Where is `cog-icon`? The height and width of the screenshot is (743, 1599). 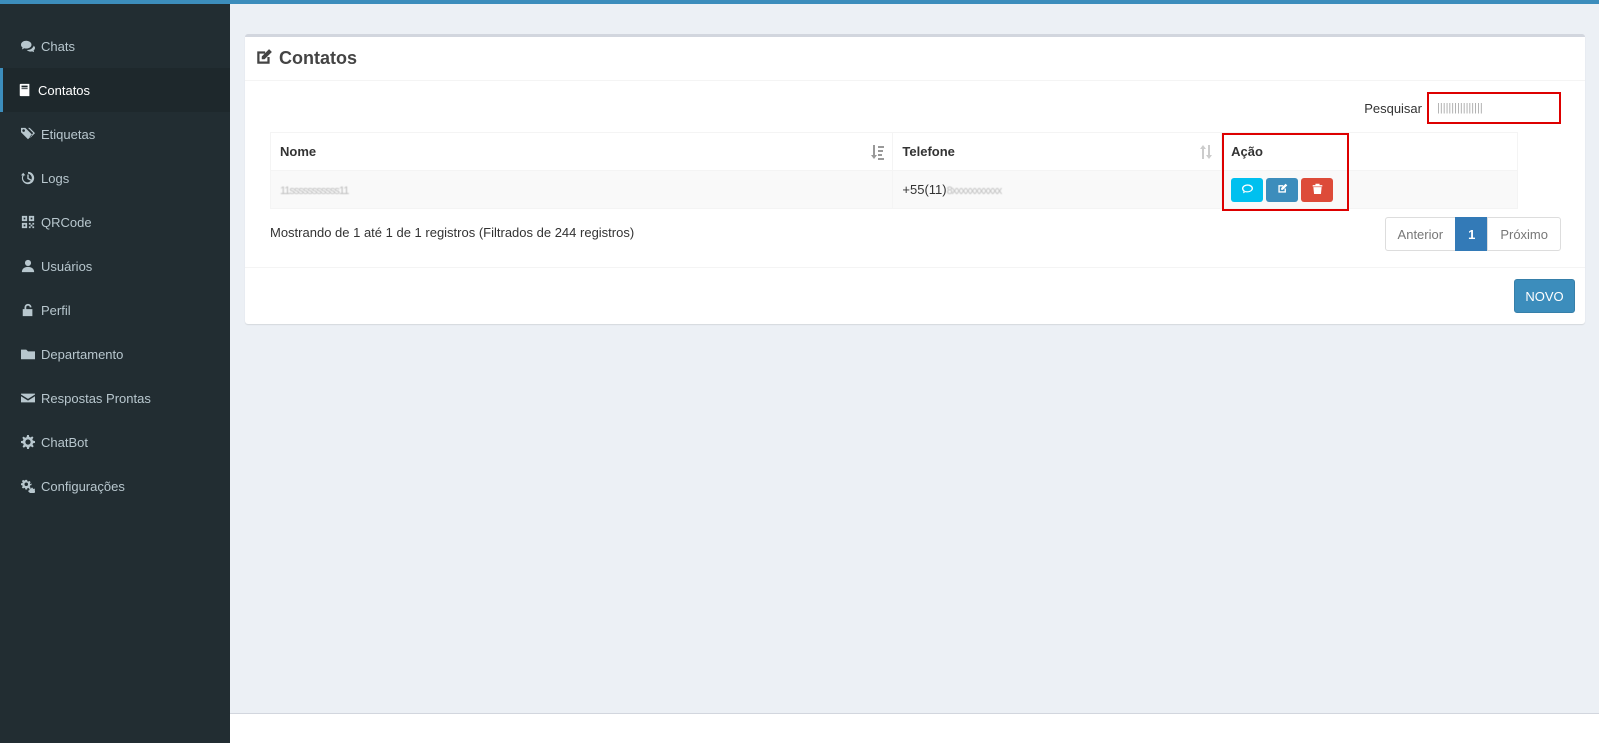
cog-icon is located at coordinates (31, 442).